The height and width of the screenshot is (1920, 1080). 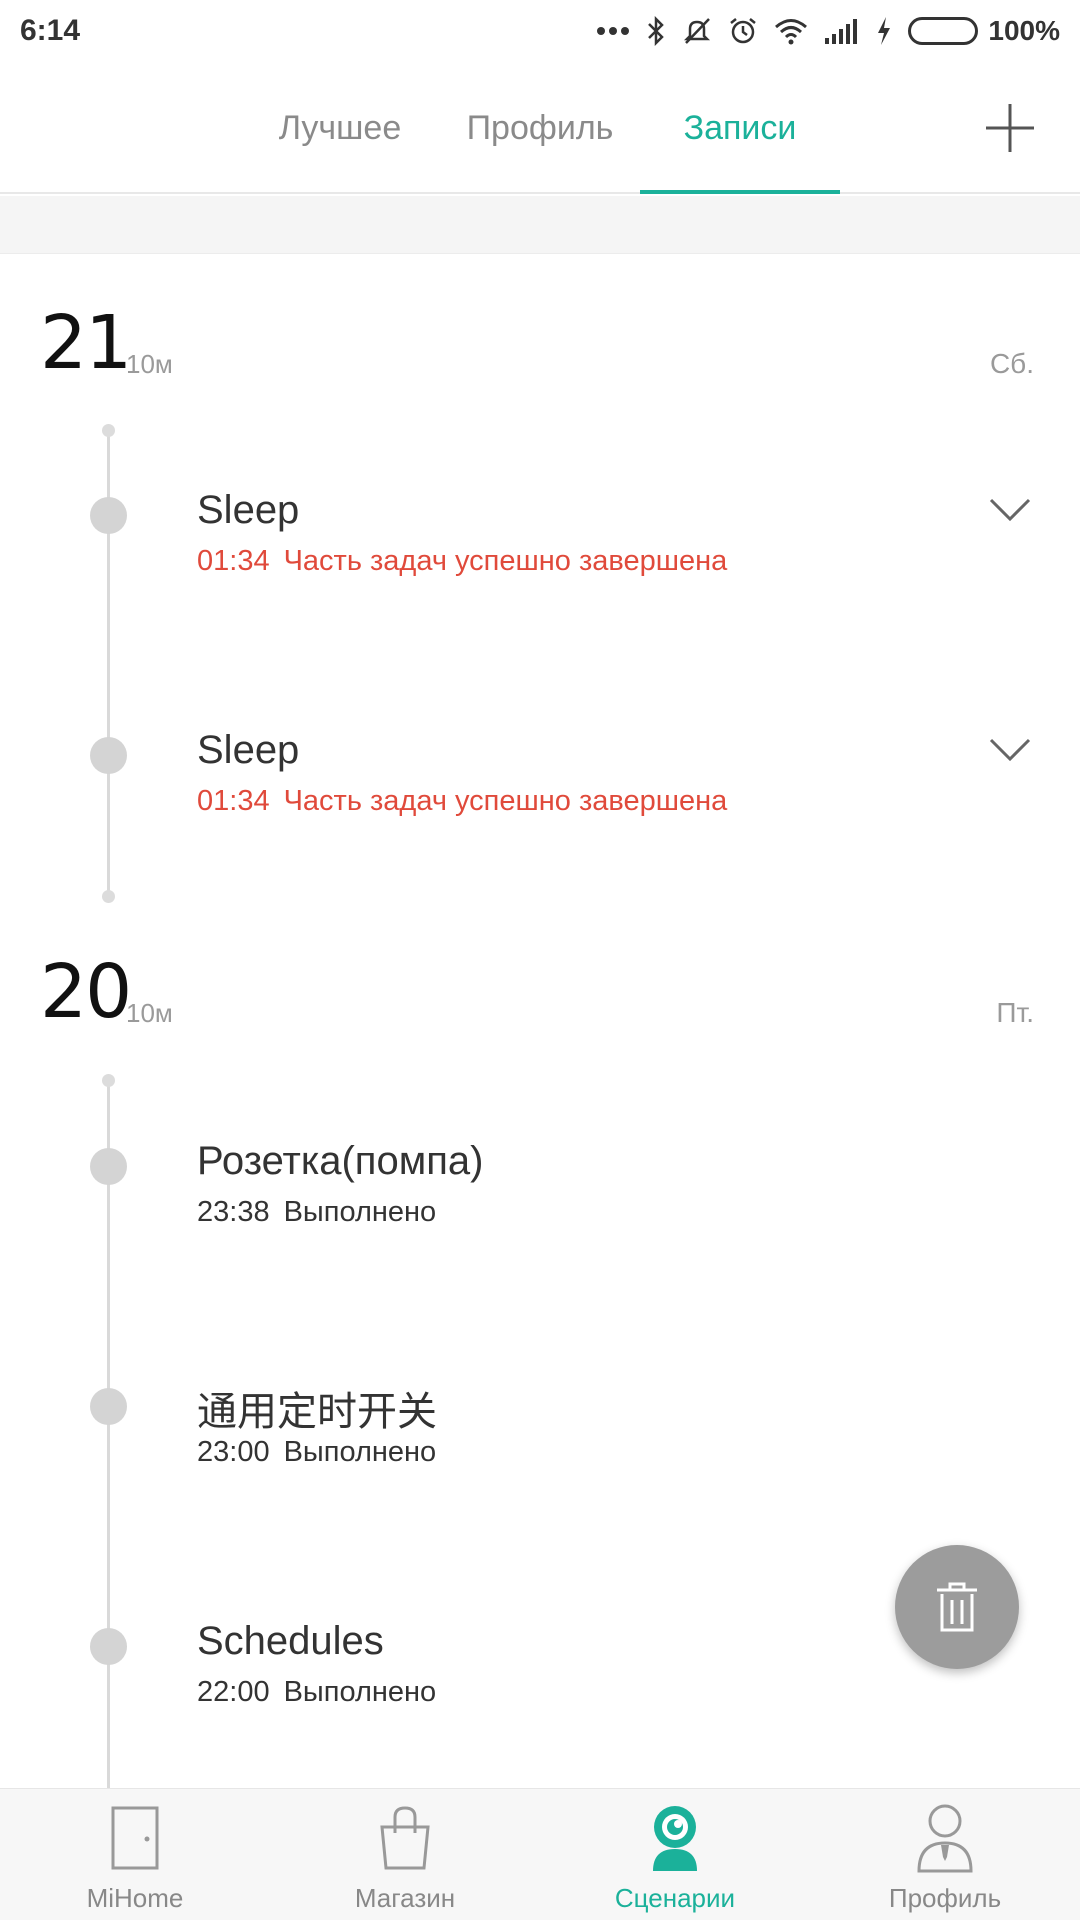 I want to click on status-icons: 100%, so click(x=828, y=31).